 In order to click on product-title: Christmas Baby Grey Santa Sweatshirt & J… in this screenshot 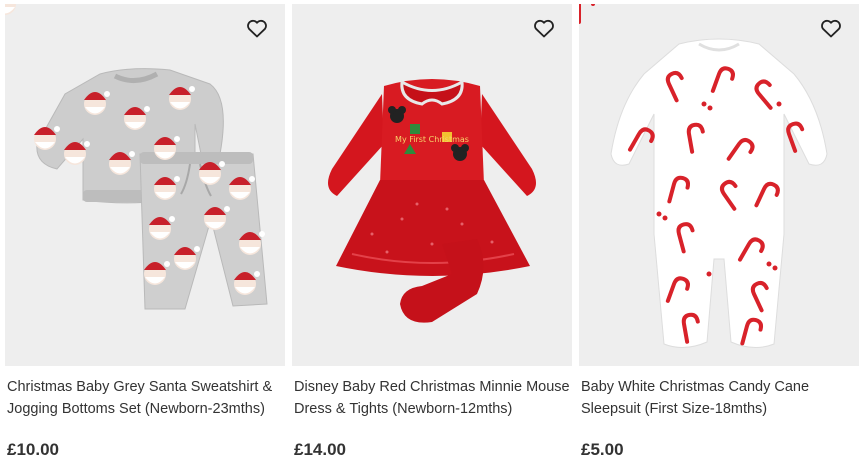, I will do `click(145, 398)`.